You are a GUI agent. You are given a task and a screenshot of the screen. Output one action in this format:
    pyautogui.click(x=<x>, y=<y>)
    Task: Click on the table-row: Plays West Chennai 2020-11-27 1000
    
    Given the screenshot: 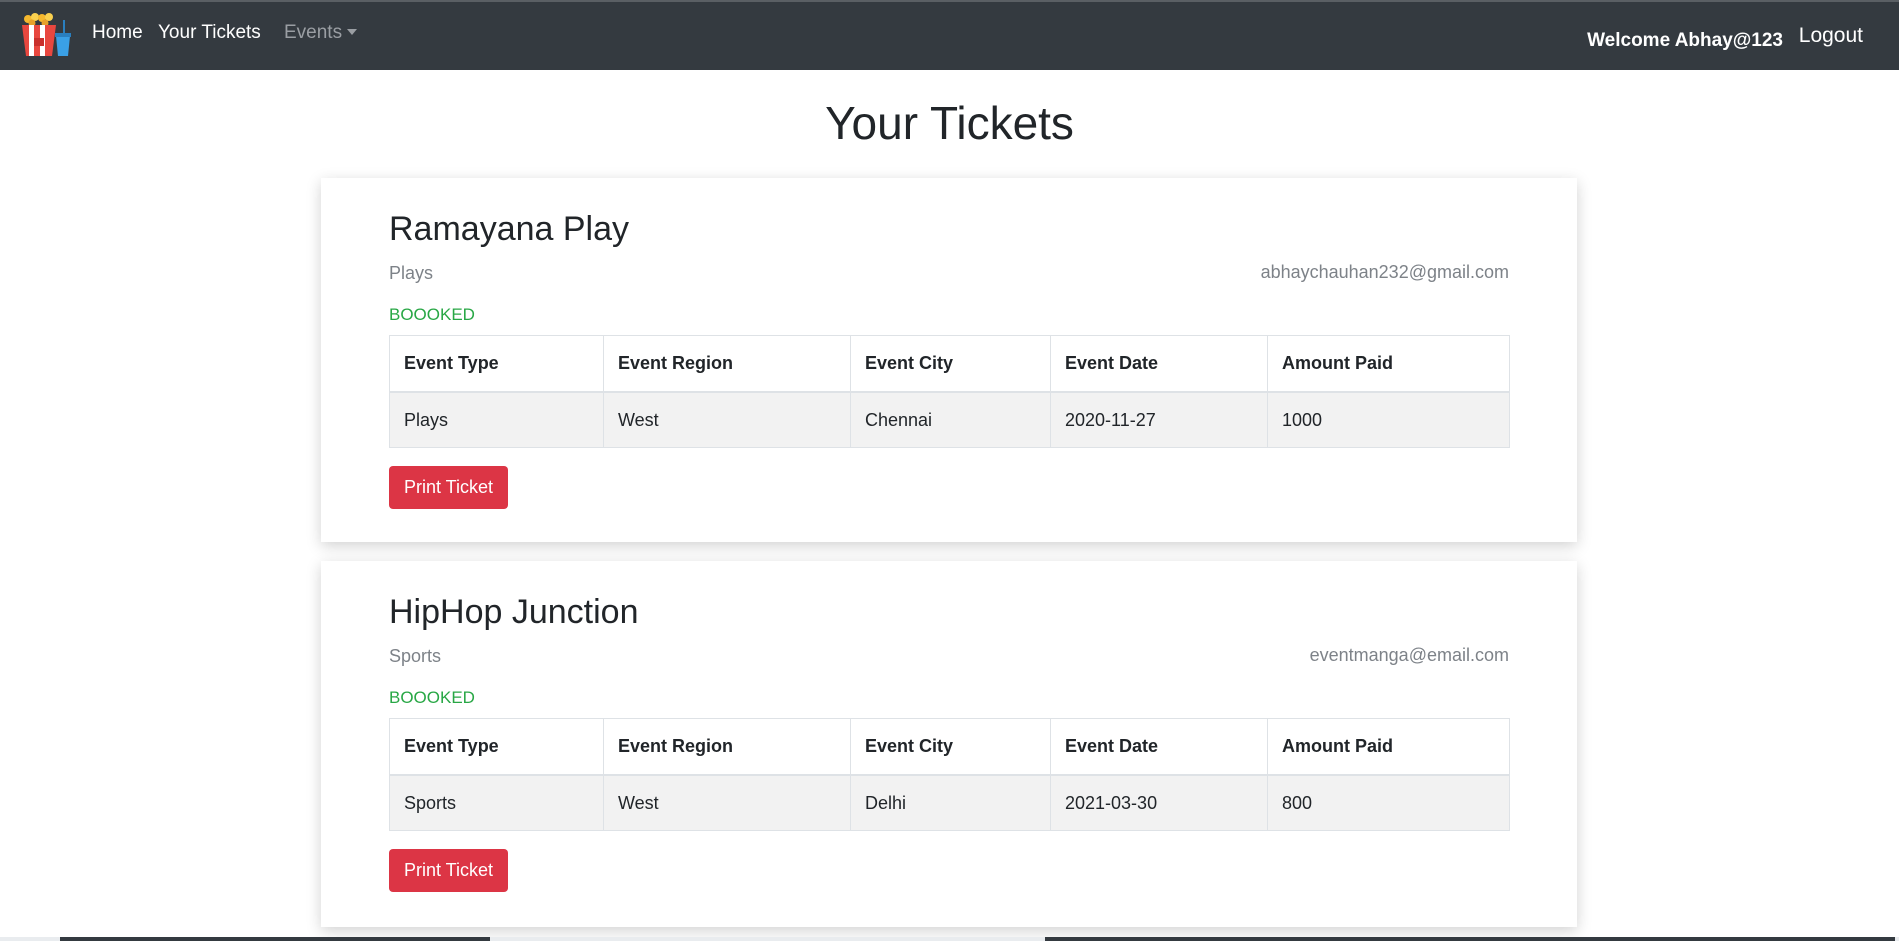 What is the action you would take?
    pyautogui.click(x=949, y=419)
    